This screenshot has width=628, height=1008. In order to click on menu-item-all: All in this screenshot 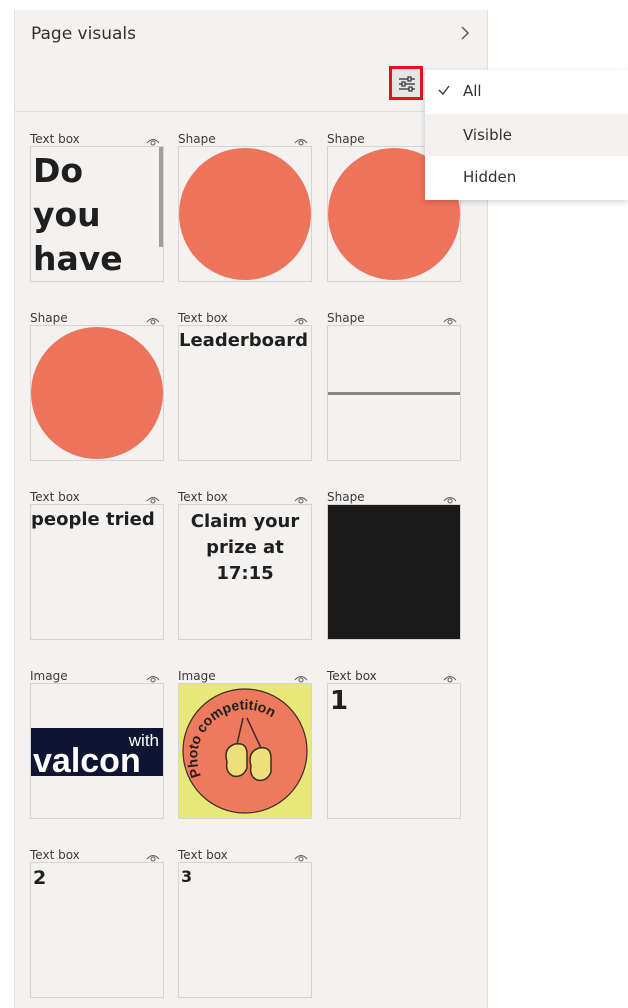, I will do `click(526, 91)`.